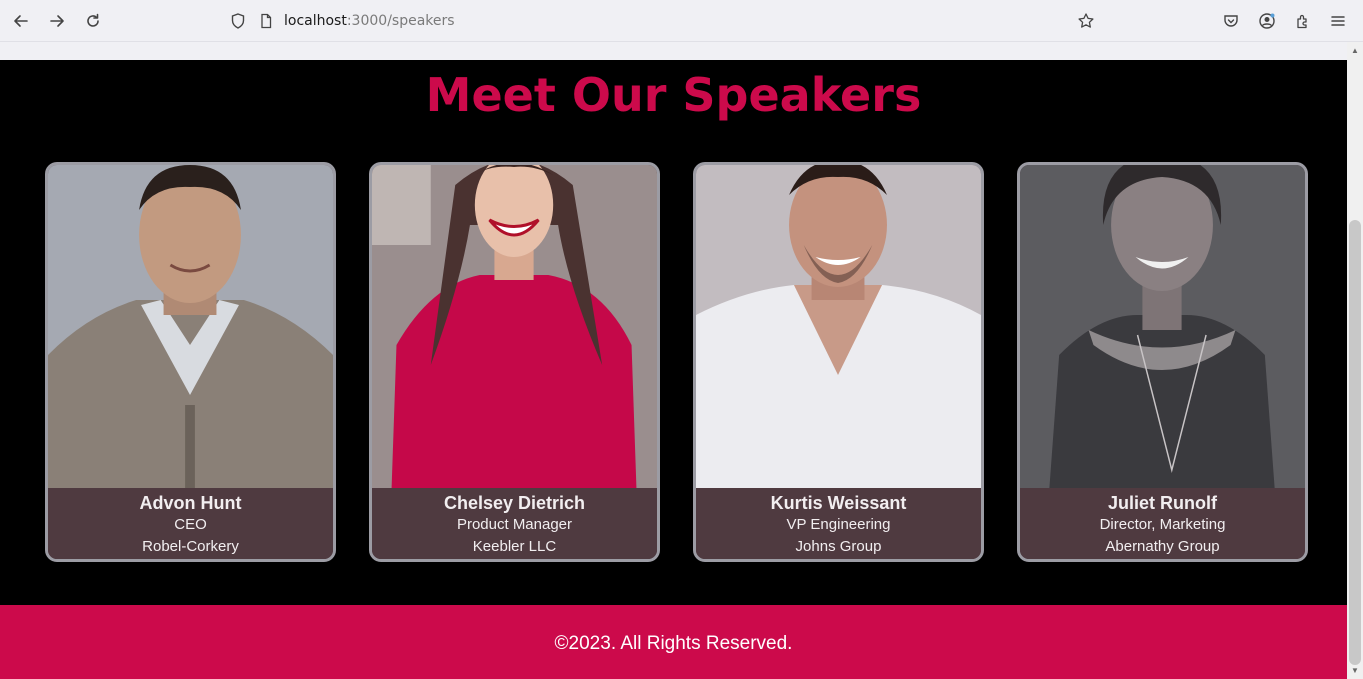  Describe the element at coordinates (400, 21) in the screenshot. I see `url-path: :3000/speakers` at that location.